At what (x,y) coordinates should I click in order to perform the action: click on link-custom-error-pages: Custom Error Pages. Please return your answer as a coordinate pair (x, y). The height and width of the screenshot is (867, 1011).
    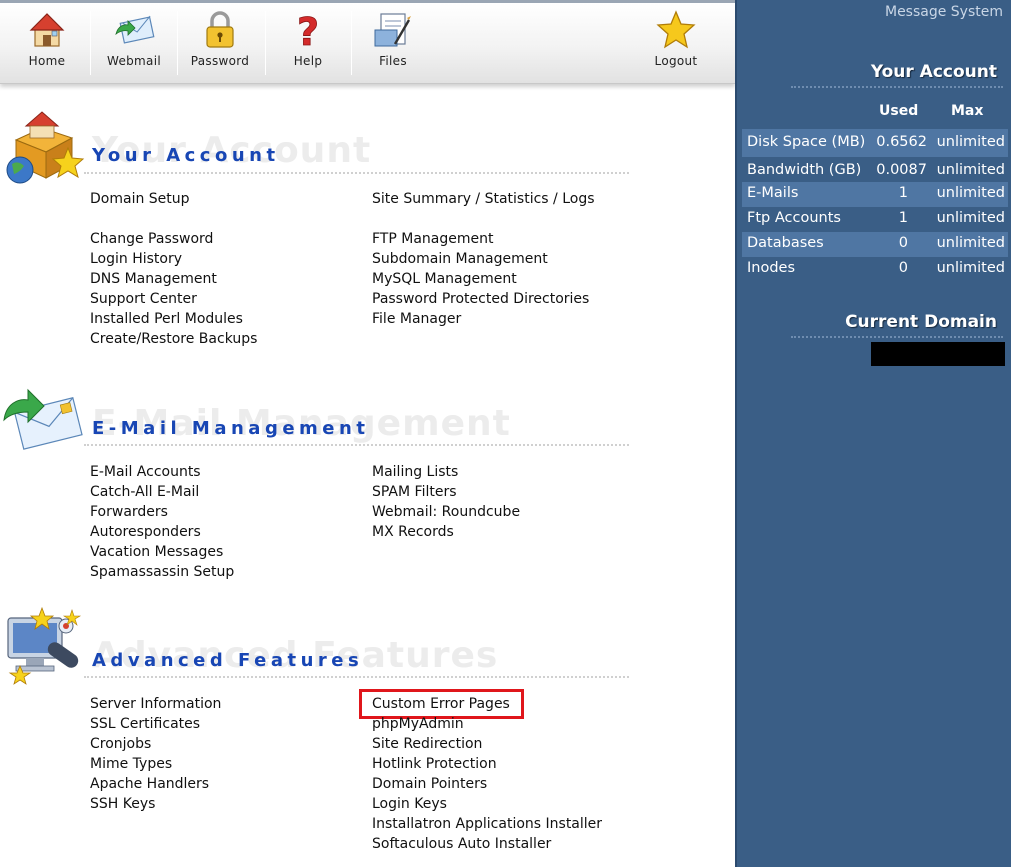
    Looking at the image, I should click on (441, 704).